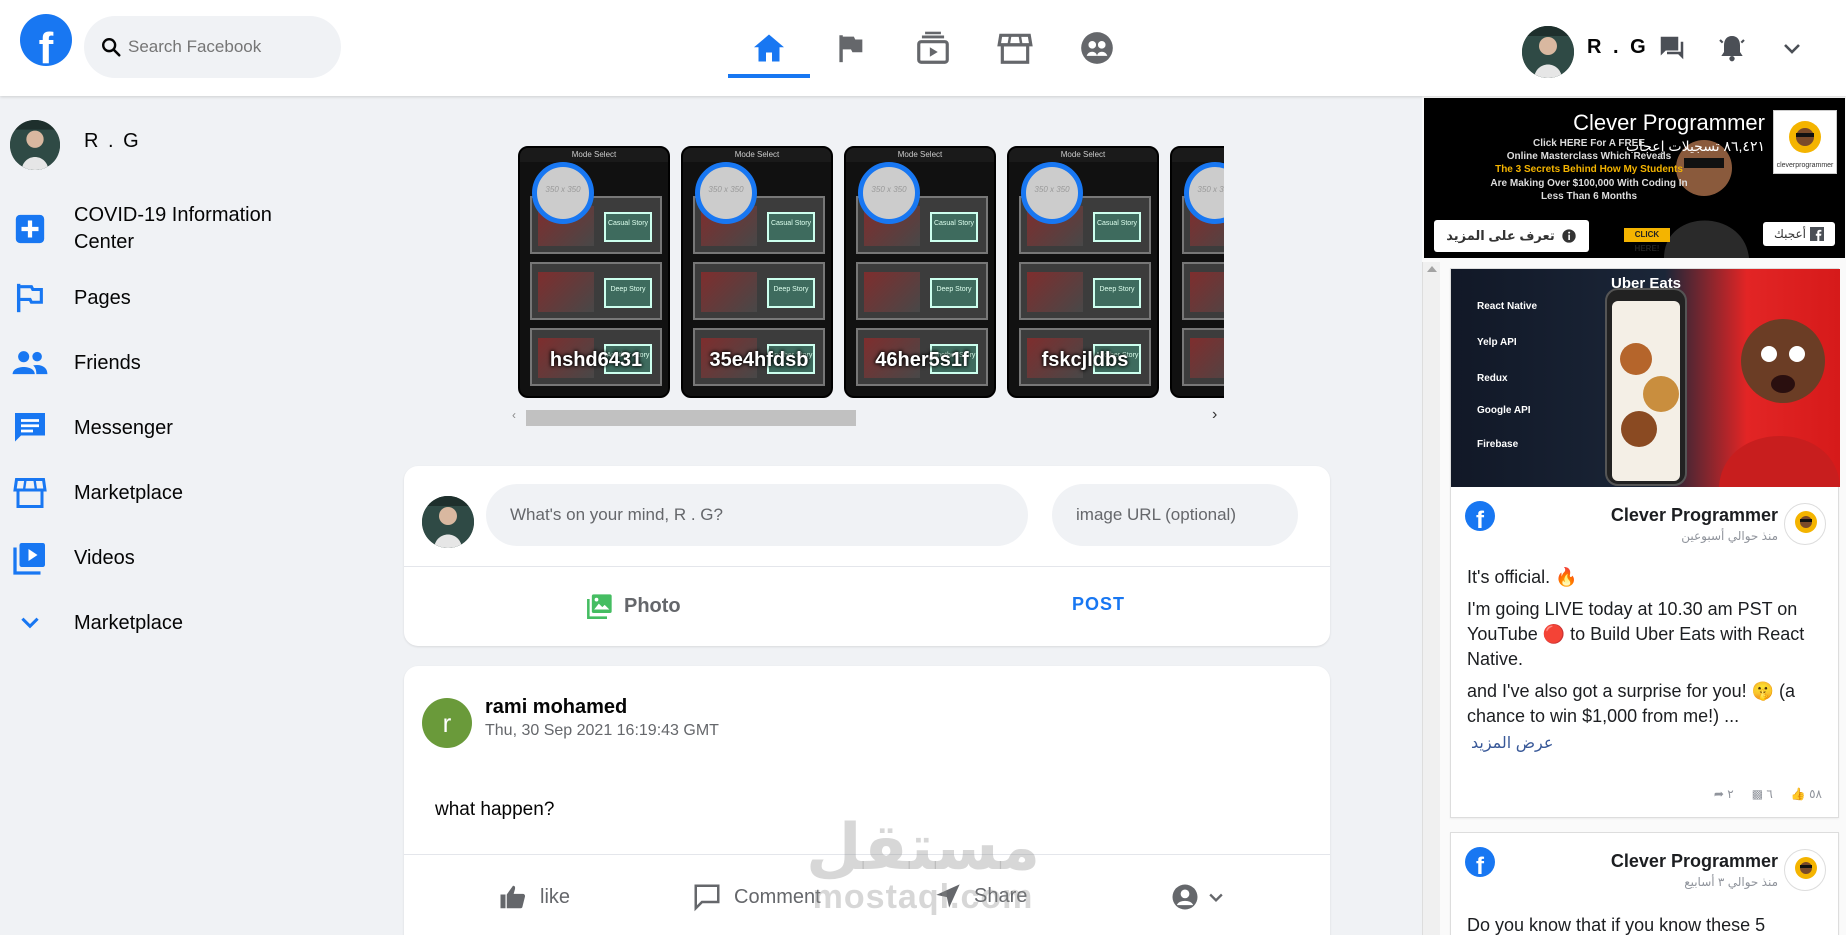 Image resolution: width=1846 pixels, height=935 pixels. I want to click on sidebar-item-messenger: Messenger, so click(190, 428).